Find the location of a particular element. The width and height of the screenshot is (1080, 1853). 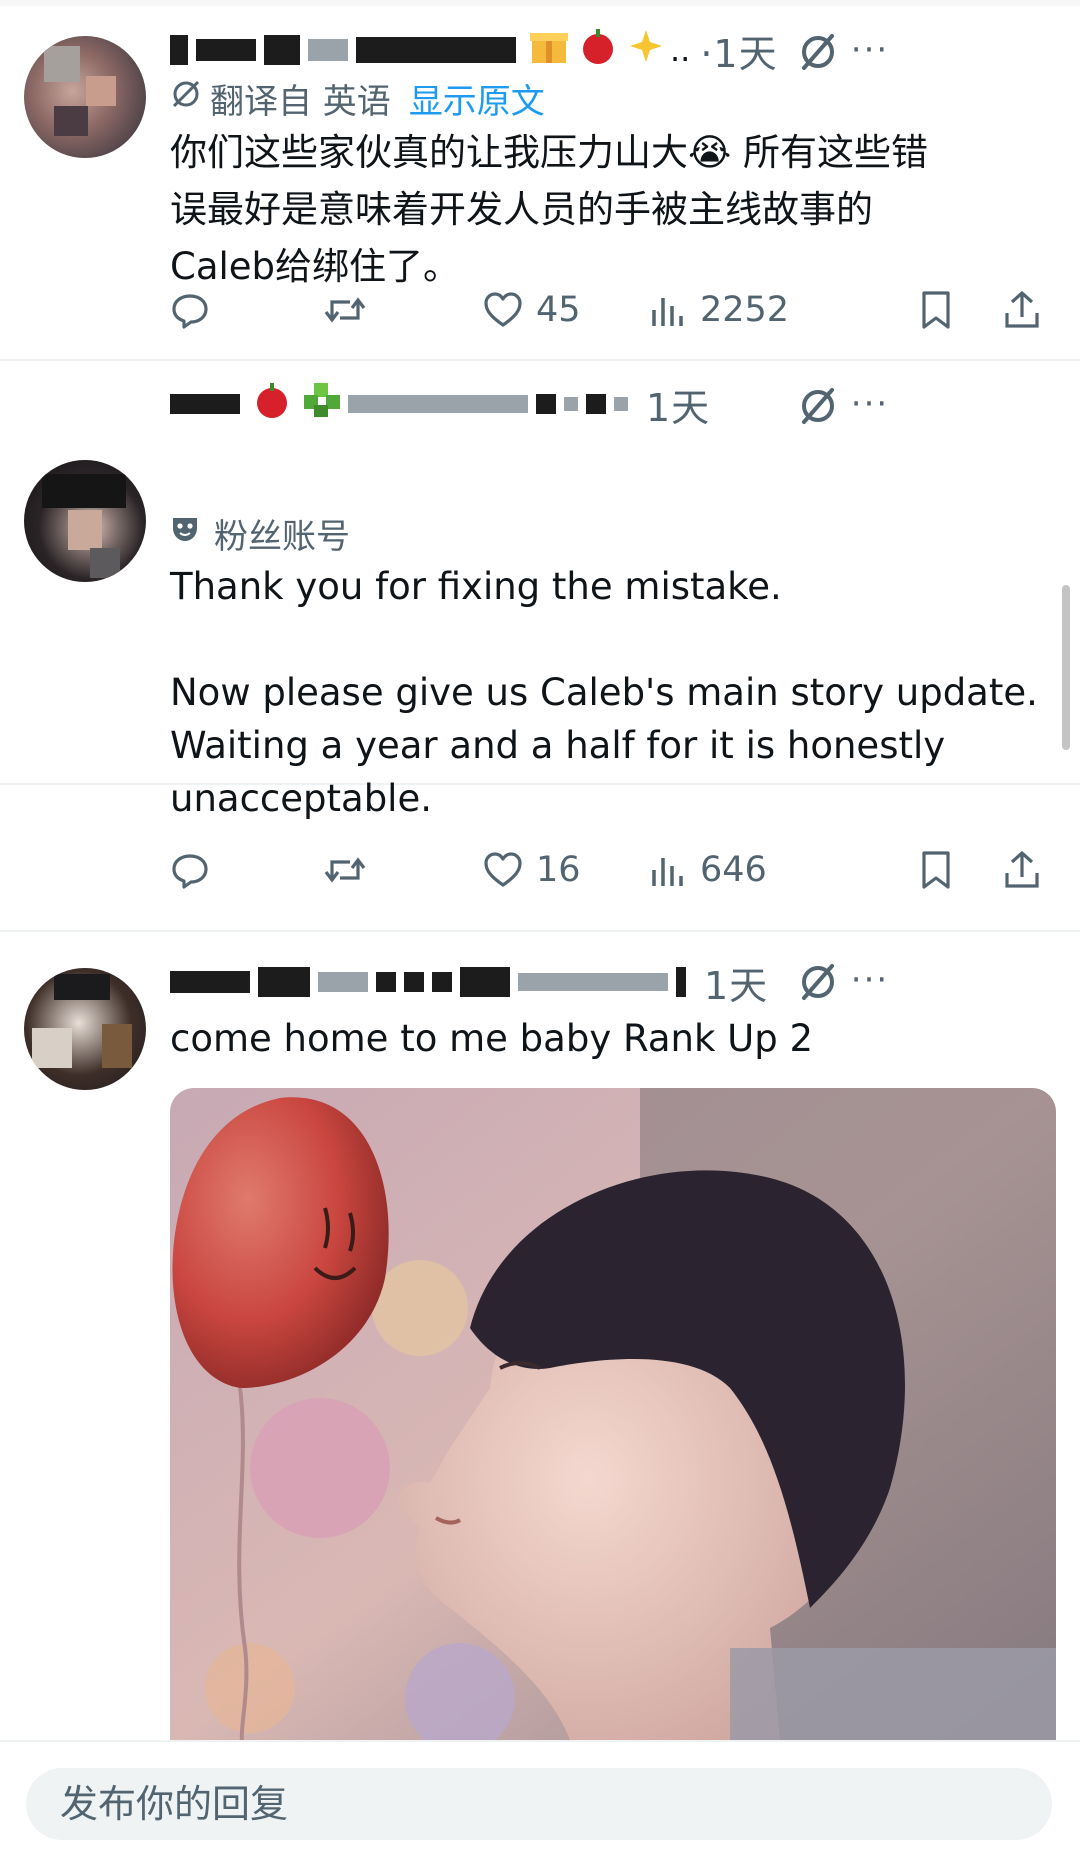

reply-composer is located at coordinates (540, 1796).